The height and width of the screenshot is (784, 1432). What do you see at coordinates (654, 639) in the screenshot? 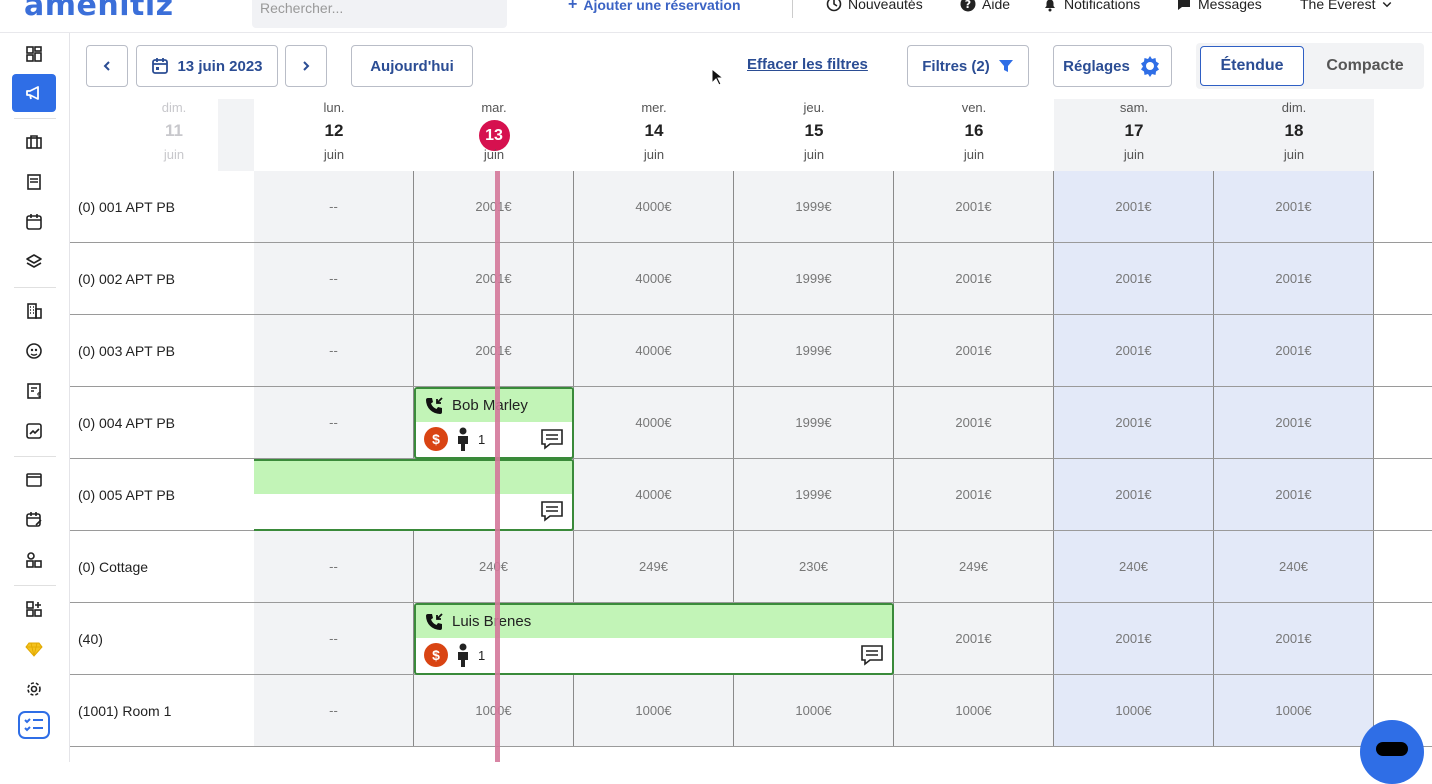
I see `booking-card: Luis Brenes $ 1` at bounding box center [654, 639].